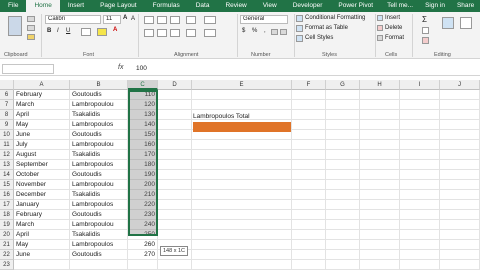 This screenshot has height=270, width=480. Describe the element at coordinates (7, 265) in the screenshot. I see `row-header: 23` at that location.